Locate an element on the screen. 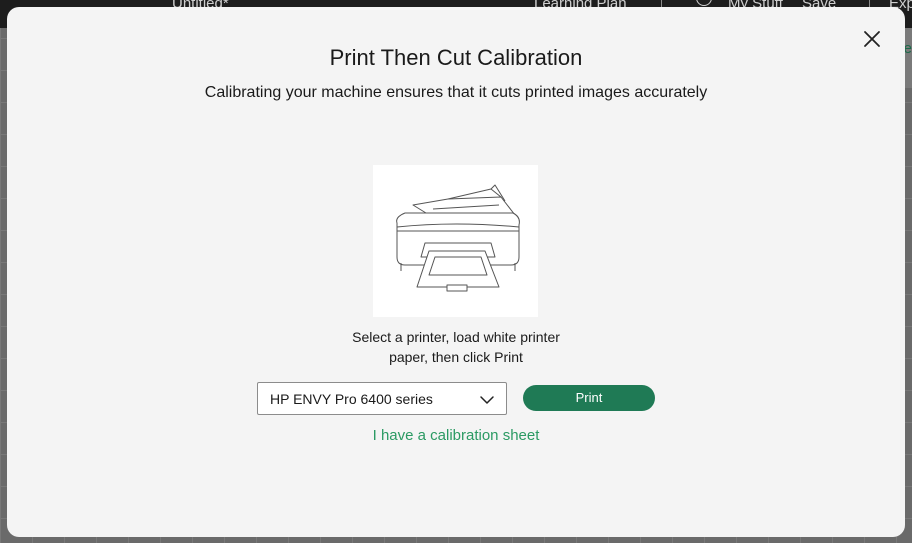 This screenshot has width=912, height=543. calibration-sheet-link: I have a calibration sheet is located at coordinates (456, 435).